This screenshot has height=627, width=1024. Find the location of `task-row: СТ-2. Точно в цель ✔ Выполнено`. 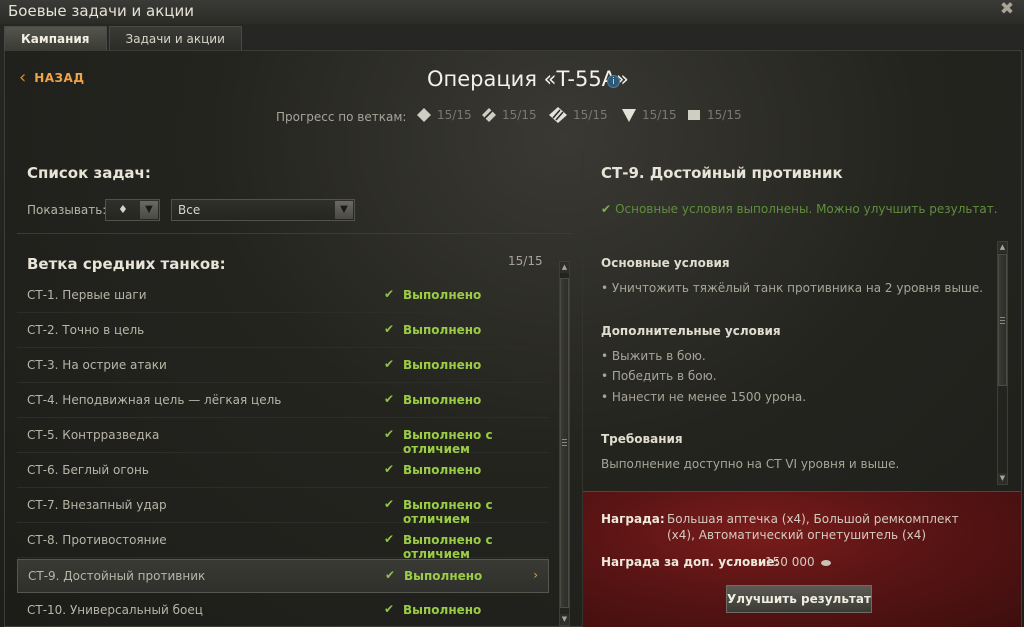

task-row: СТ-2. Точно в цель ✔ Выполнено is located at coordinates (283, 331).